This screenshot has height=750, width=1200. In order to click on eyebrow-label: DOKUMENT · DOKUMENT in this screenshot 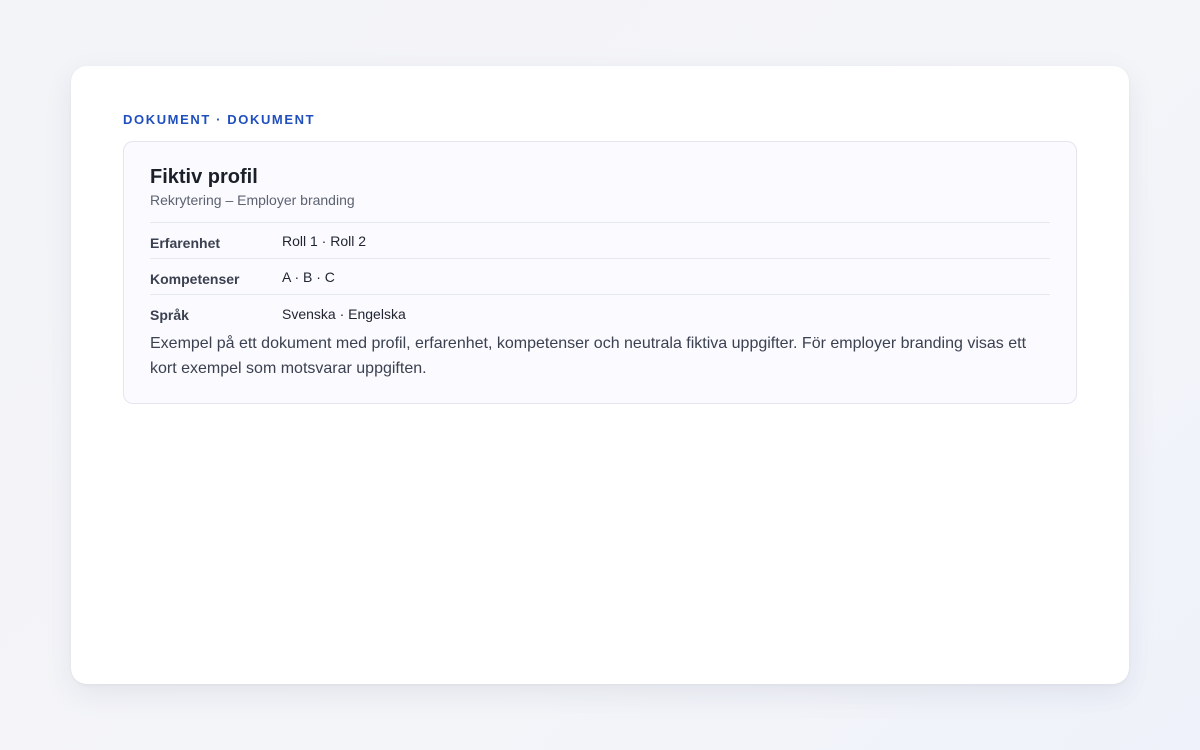, I will do `click(219, 119)`.